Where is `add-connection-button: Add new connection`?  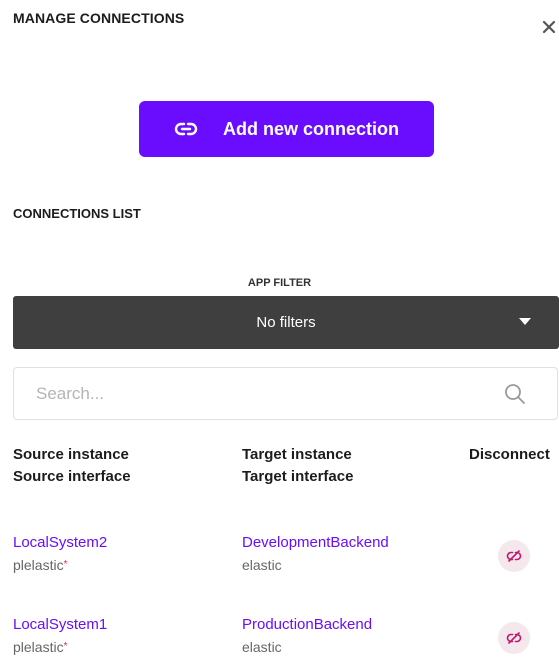 add-connection-button: Add new connection is located at coordinates (286, 129).